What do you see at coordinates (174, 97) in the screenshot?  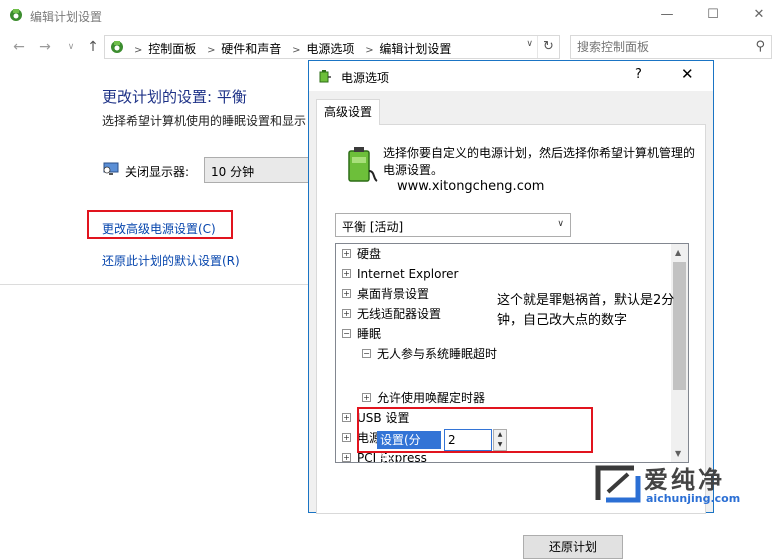 I see `page-title: 更改计划的设置: 平衡` at bounding box center [174, 97].